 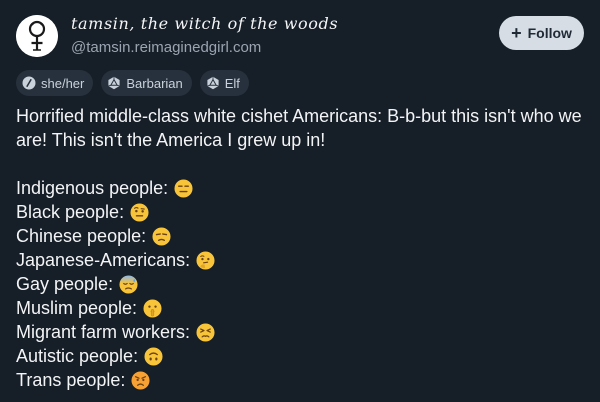 I want to click on list-item-text: Black people:, so click(x=70, y=212).